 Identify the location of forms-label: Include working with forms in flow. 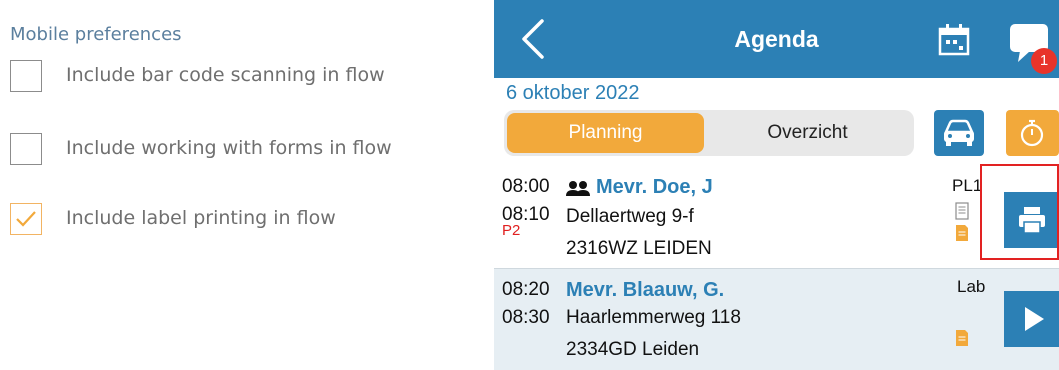
(229, 148).